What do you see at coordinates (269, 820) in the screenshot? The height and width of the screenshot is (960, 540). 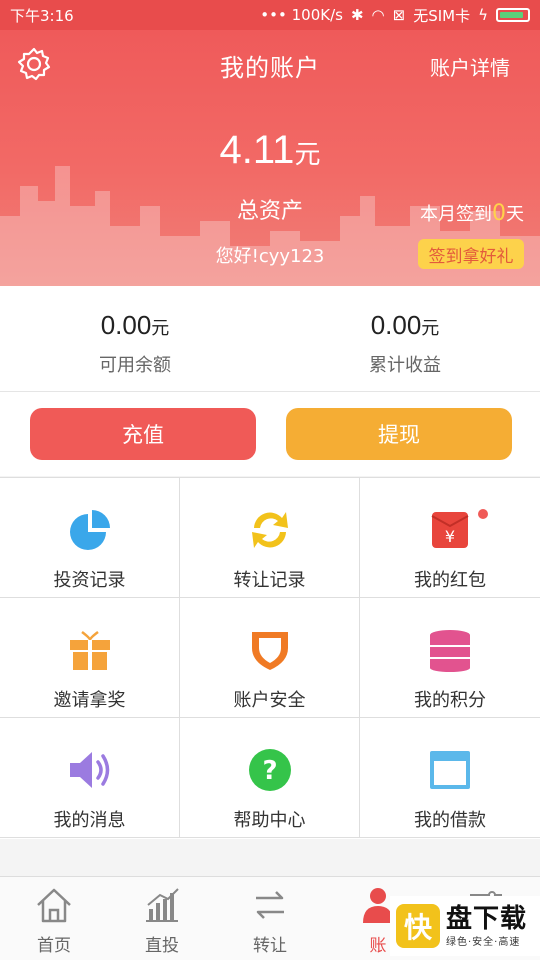 I see `menu-item-label: 帮助中心` at bounding box center [269, 820].